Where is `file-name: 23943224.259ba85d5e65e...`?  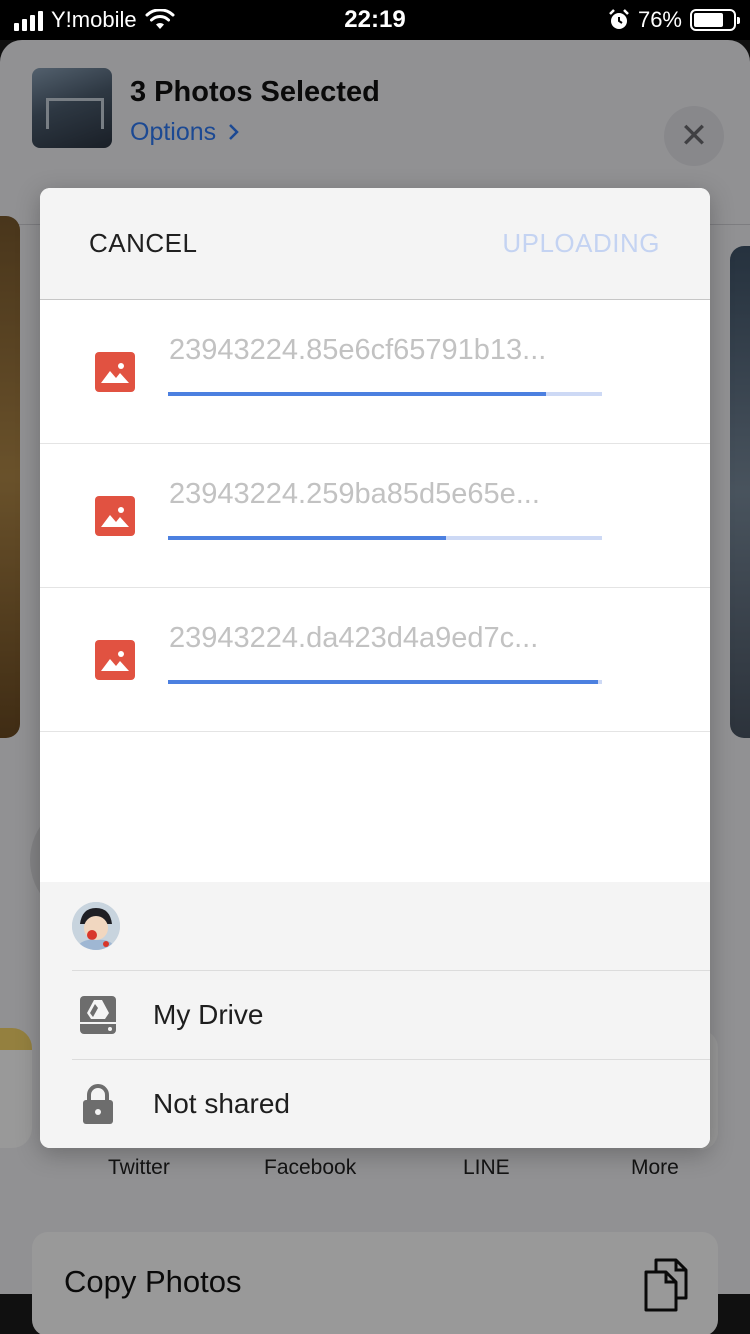 file-name: 23943224.259ba85d5e65e... is located at coordinates (354, 494).